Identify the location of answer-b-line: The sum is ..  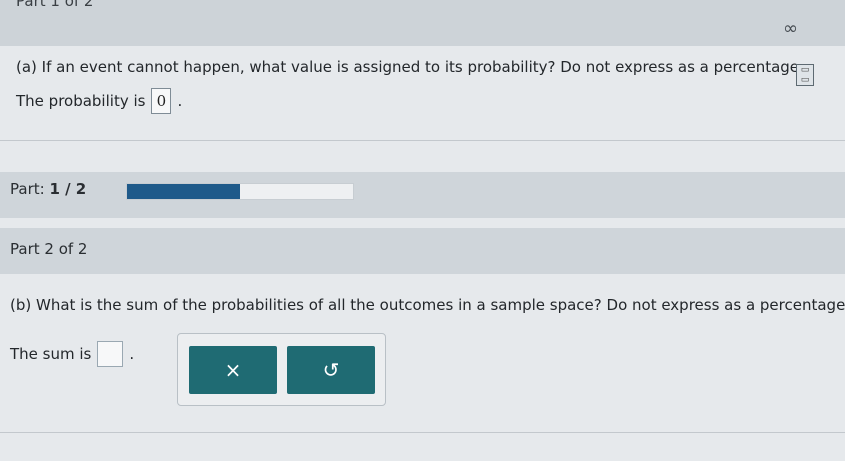
(72, 354).